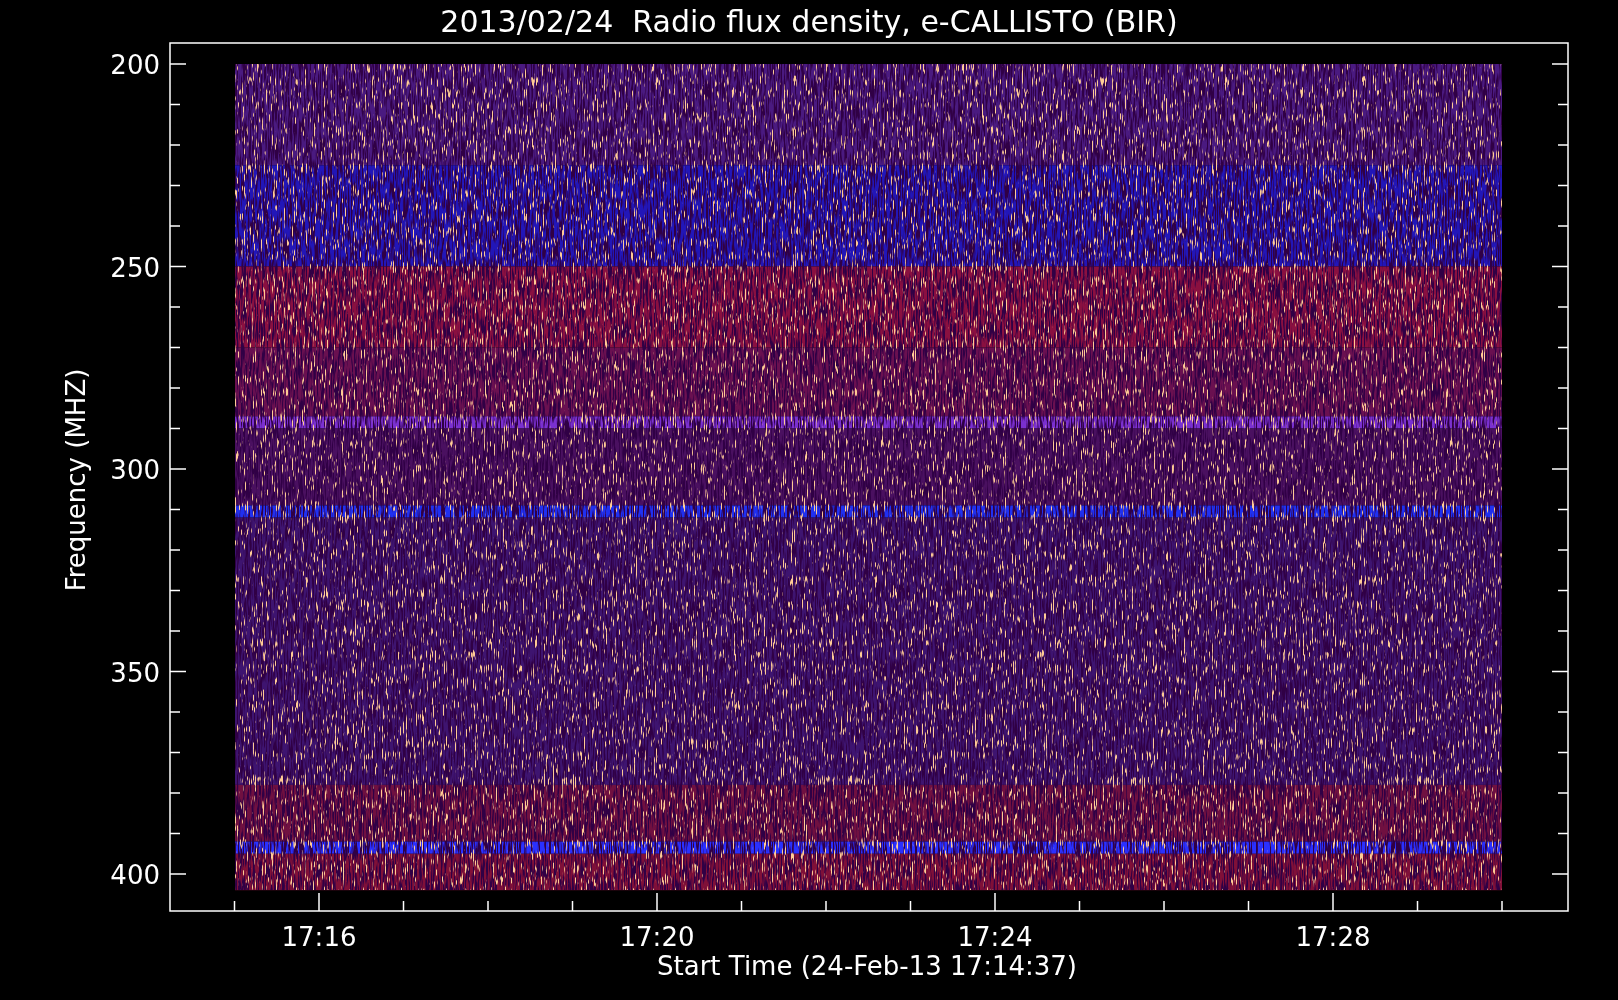 This screenshot has height=1000, width=1618. I want to click on y-tick-label: 350, so click(135, 672).